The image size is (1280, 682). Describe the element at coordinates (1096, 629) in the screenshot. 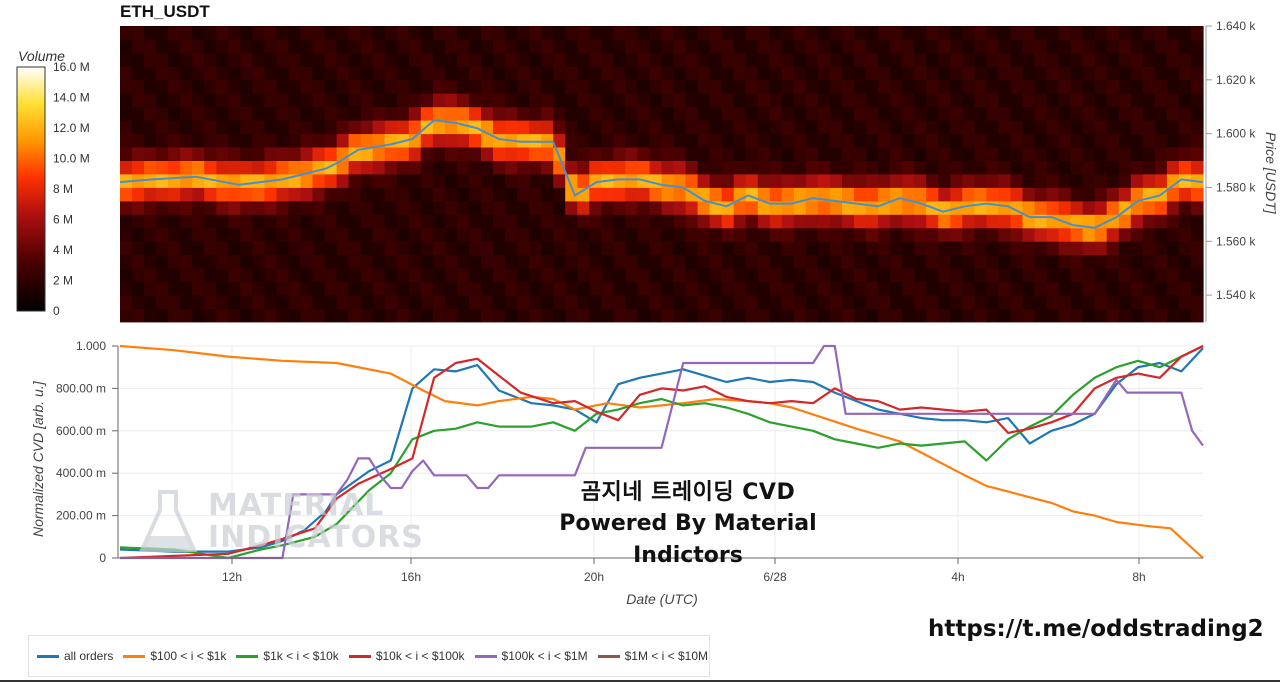

I see `telegram-link: https://t.me/oddstrading2` at that location.